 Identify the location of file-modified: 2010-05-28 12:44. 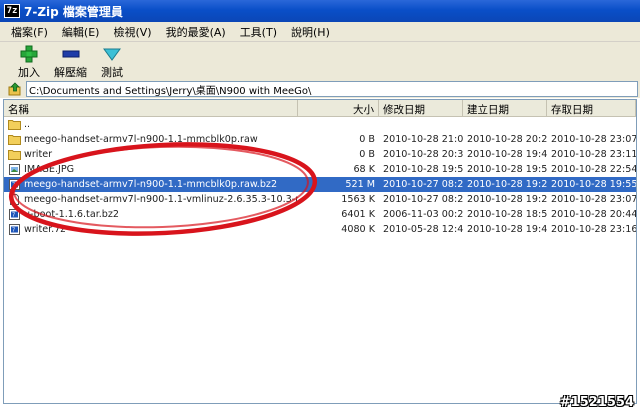
(423, 229).